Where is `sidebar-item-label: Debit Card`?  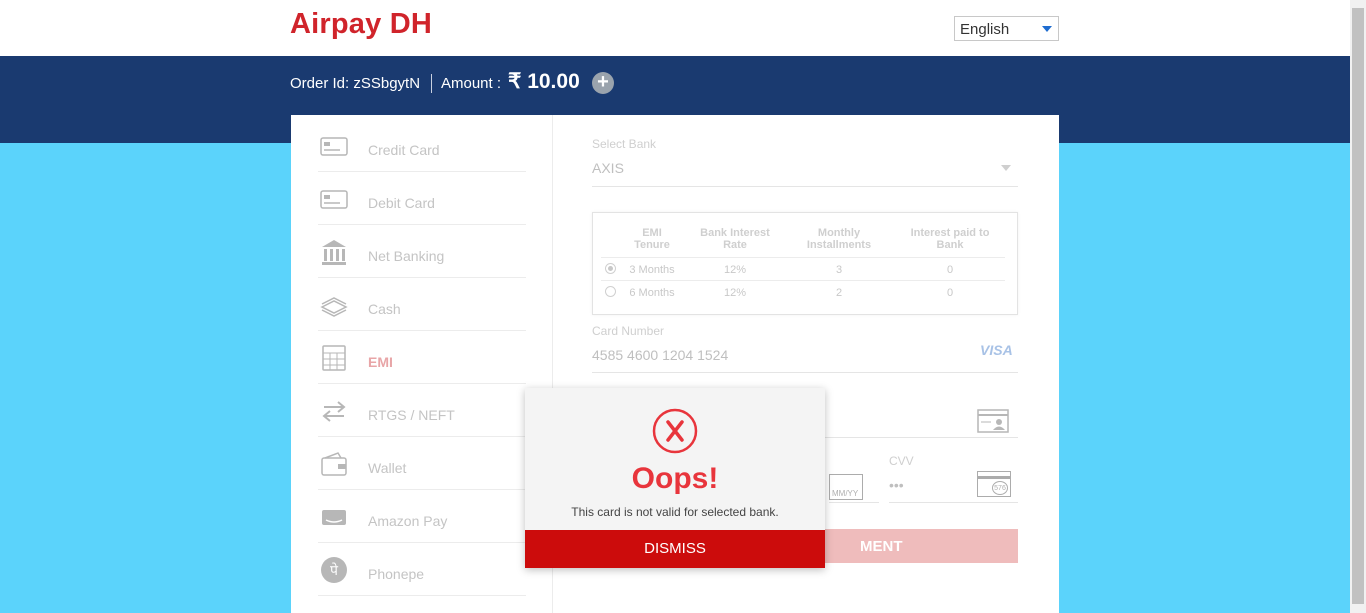
sidebar-item-label: Debit Card is located at coordinates (401, 203).